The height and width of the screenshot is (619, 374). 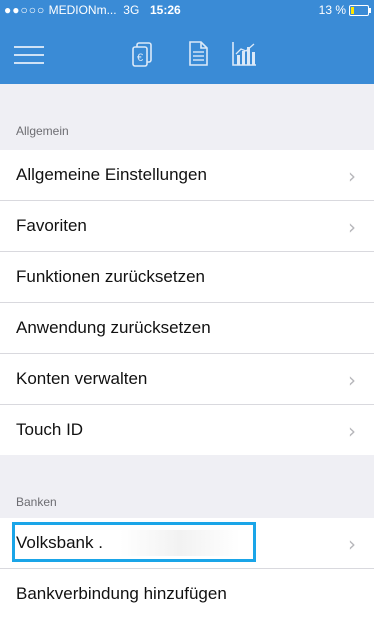 I want to click on row-label: Volksbank ., so click(x=59, y=542).